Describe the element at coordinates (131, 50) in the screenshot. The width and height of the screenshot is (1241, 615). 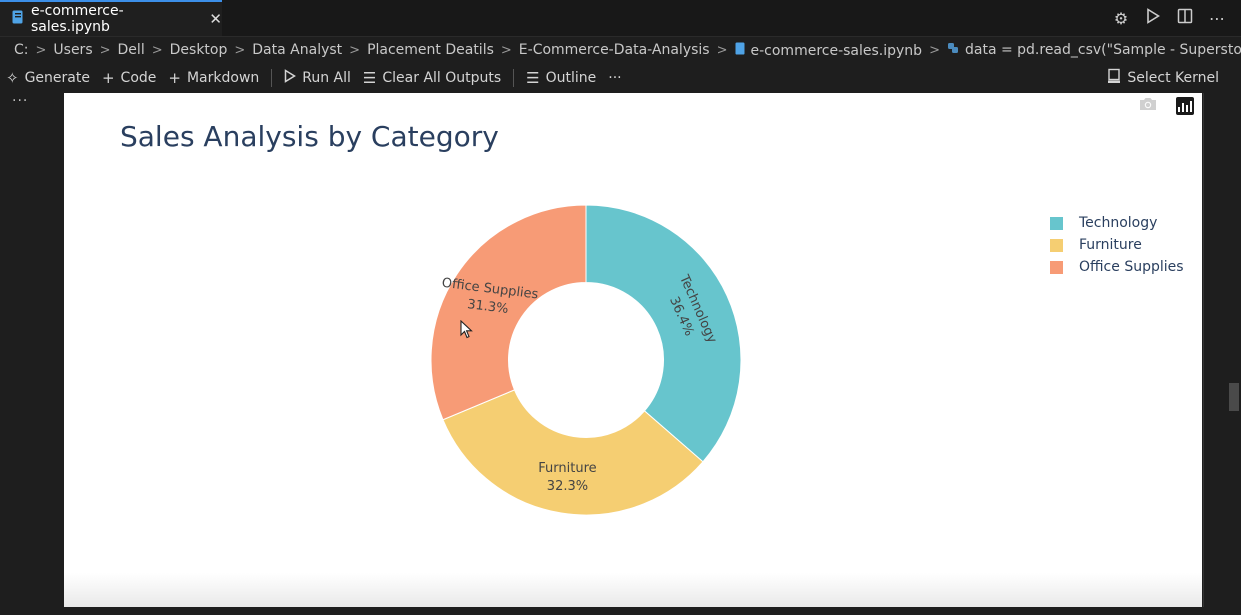
I see `breadcrumb-item: Dell` at that location.